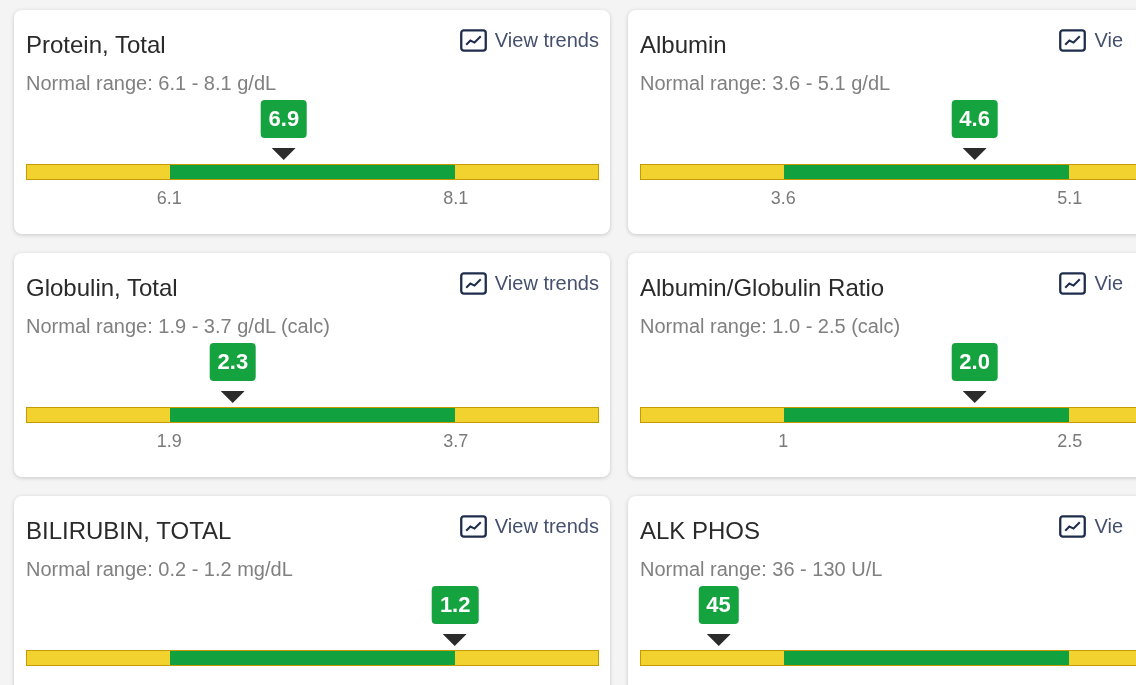 The image size is (1136, 685). Describe the element at coordinates (456, 441) in the screenshot. I see `range-high-label: 3.7` at that location.